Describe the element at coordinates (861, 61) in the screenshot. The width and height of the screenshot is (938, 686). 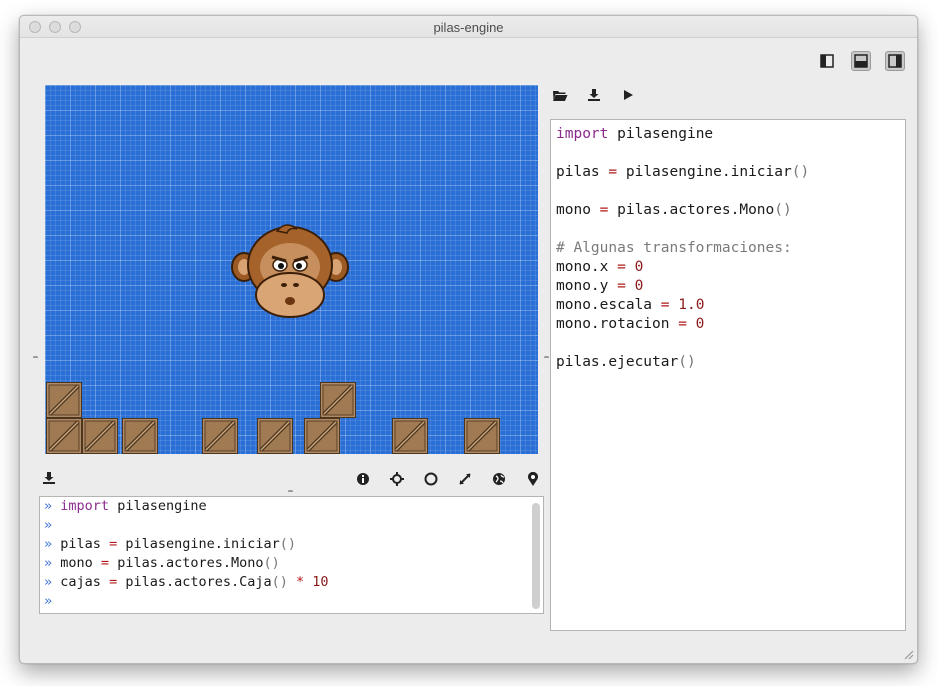
I see `layout-bottom-panel-icon` at that location.